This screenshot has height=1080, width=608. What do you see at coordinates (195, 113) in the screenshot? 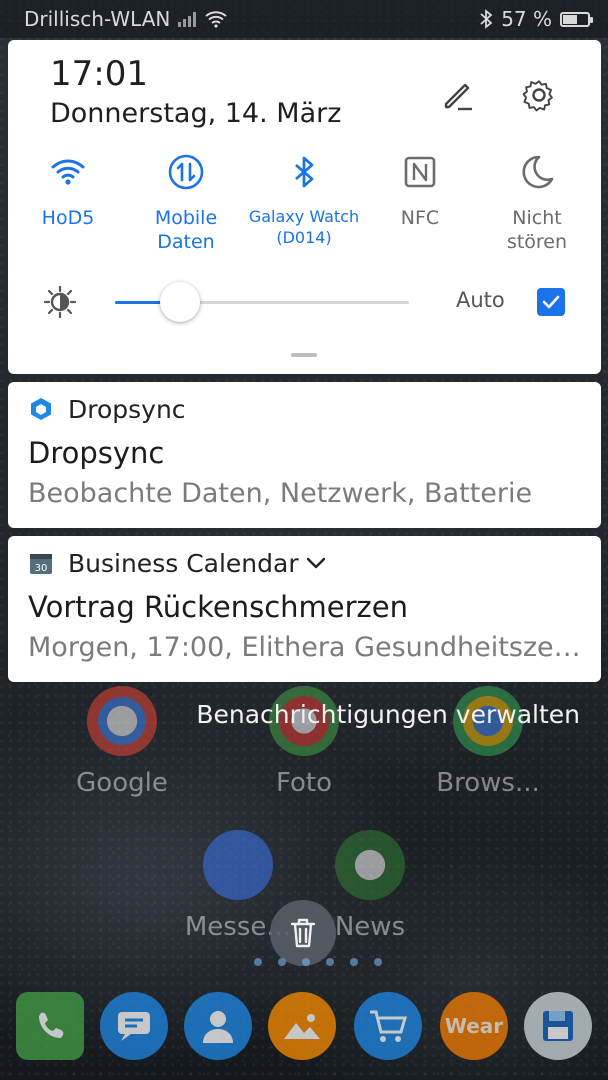
I see `date-label: Donnerstag, 14. März` at bounding box center [195, 113].